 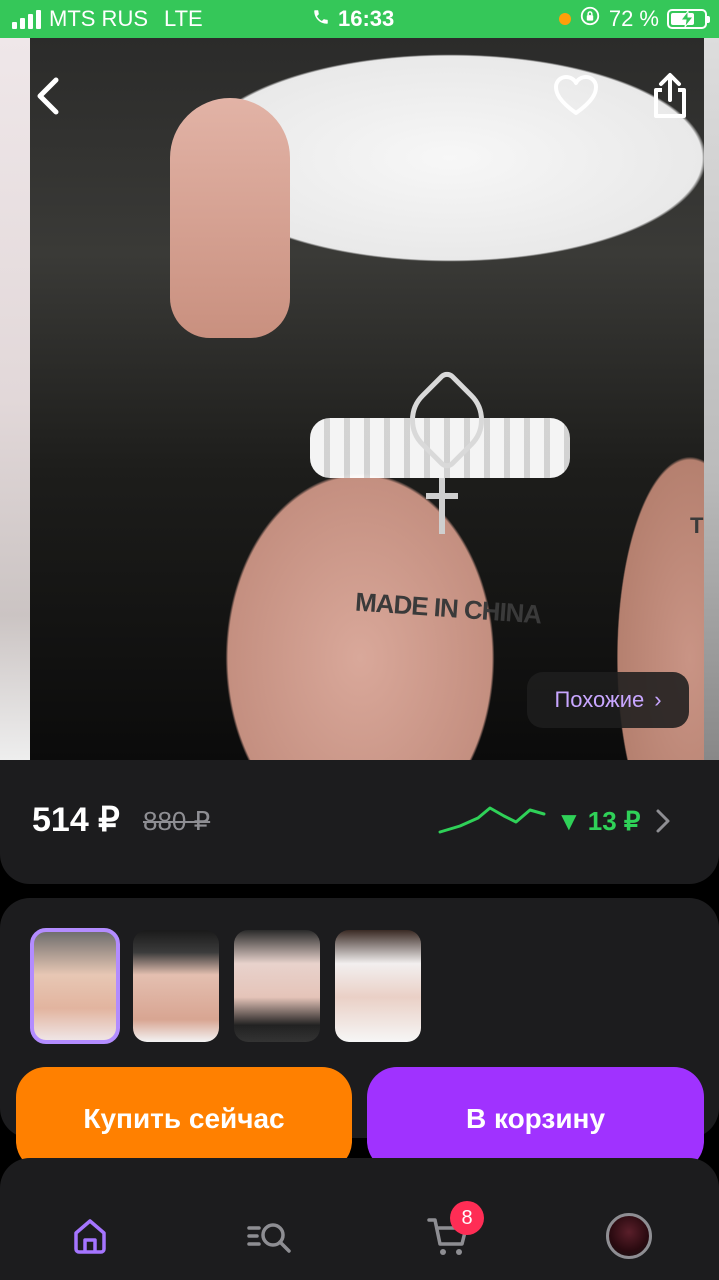 What do you see at coordinates (184, 1119) in the screenshot?
I see `buy-now-button: Купить сейчас` at bounding box center [184, 1119].